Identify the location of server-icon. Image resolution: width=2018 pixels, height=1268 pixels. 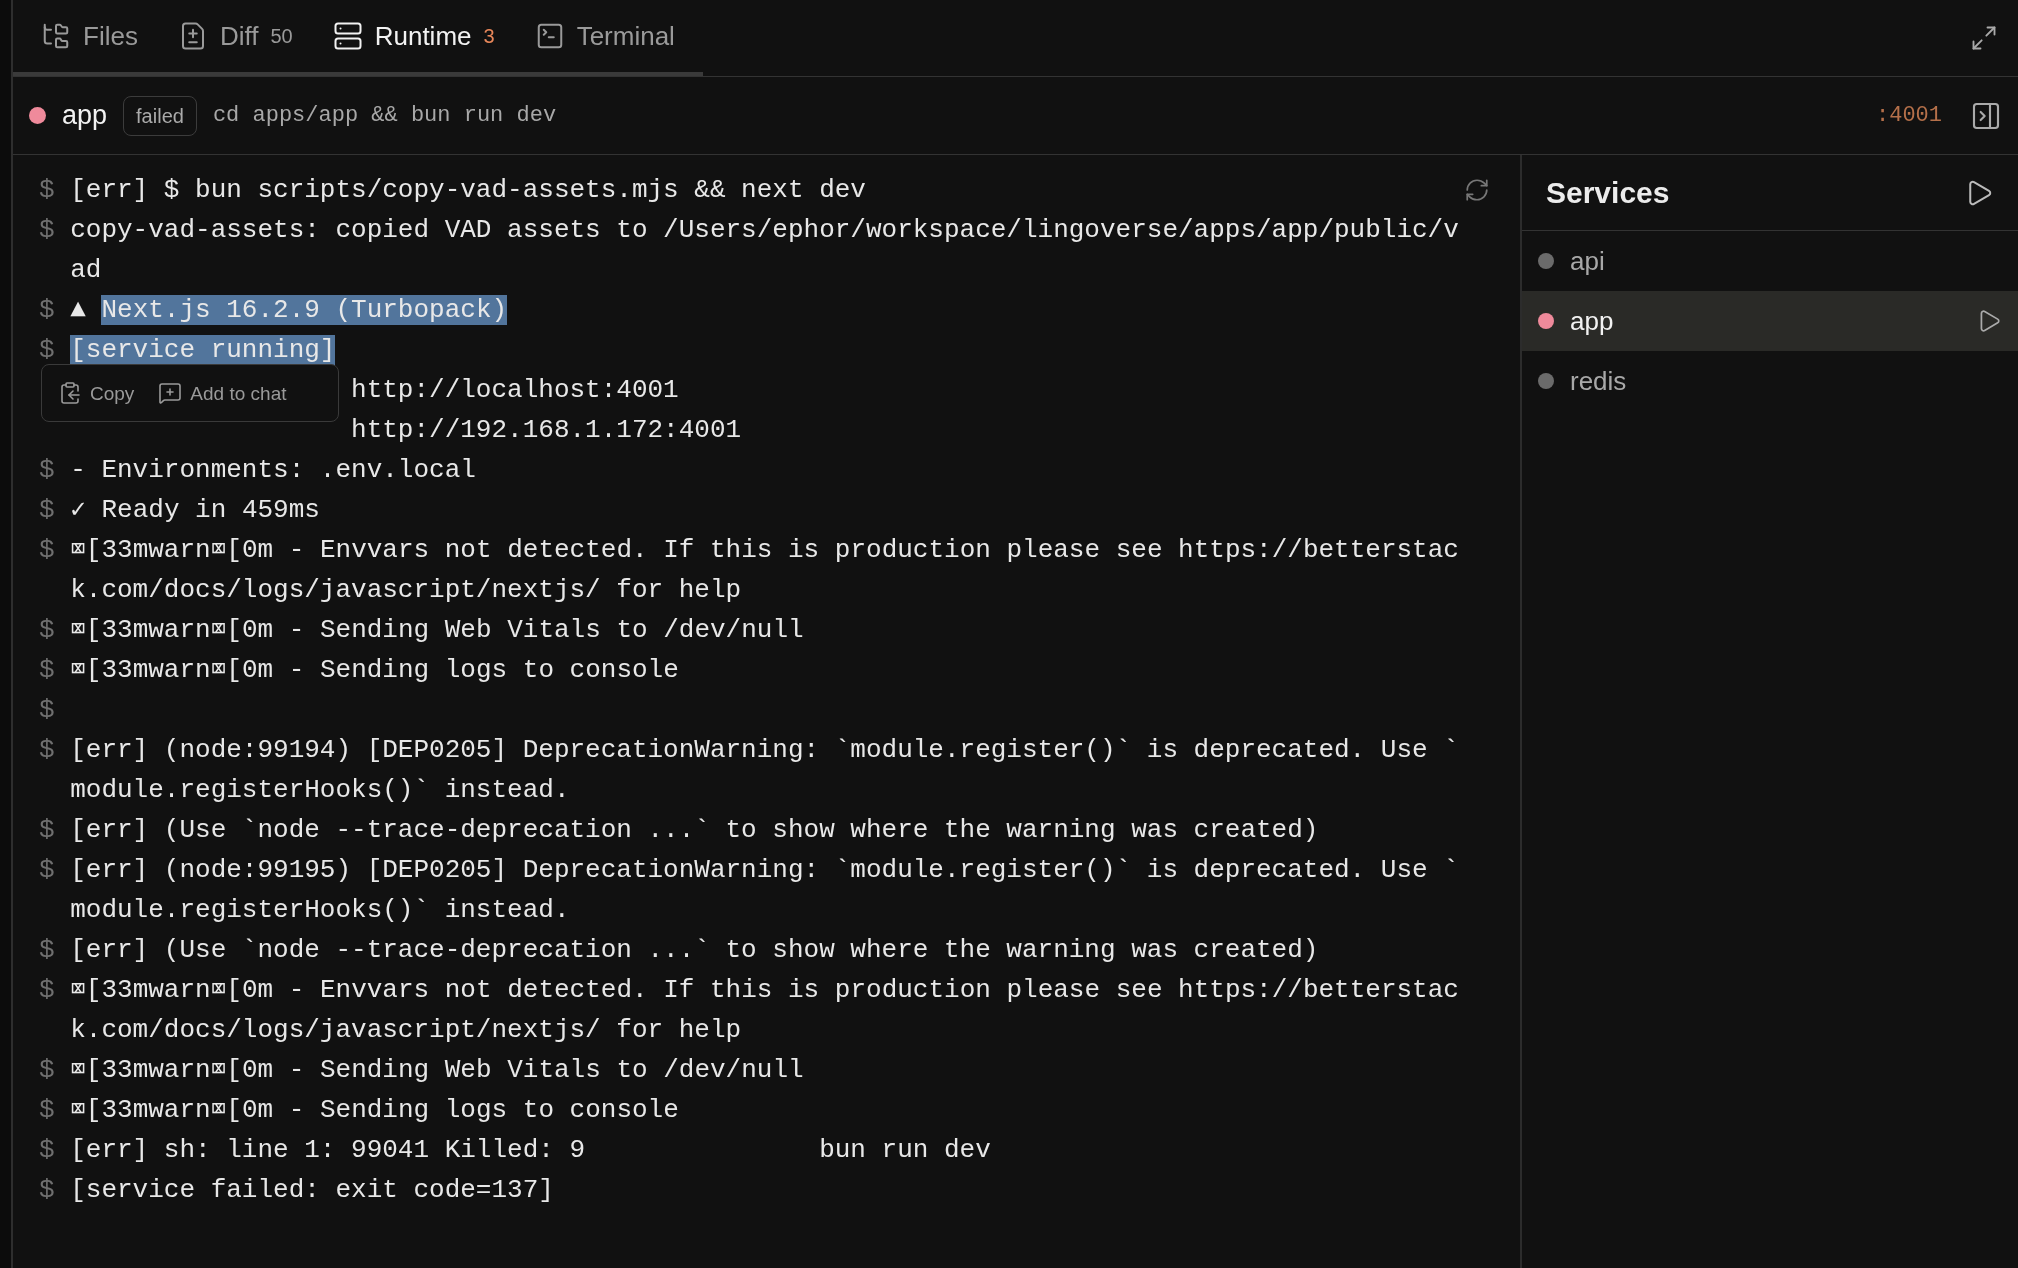
(347, 36).